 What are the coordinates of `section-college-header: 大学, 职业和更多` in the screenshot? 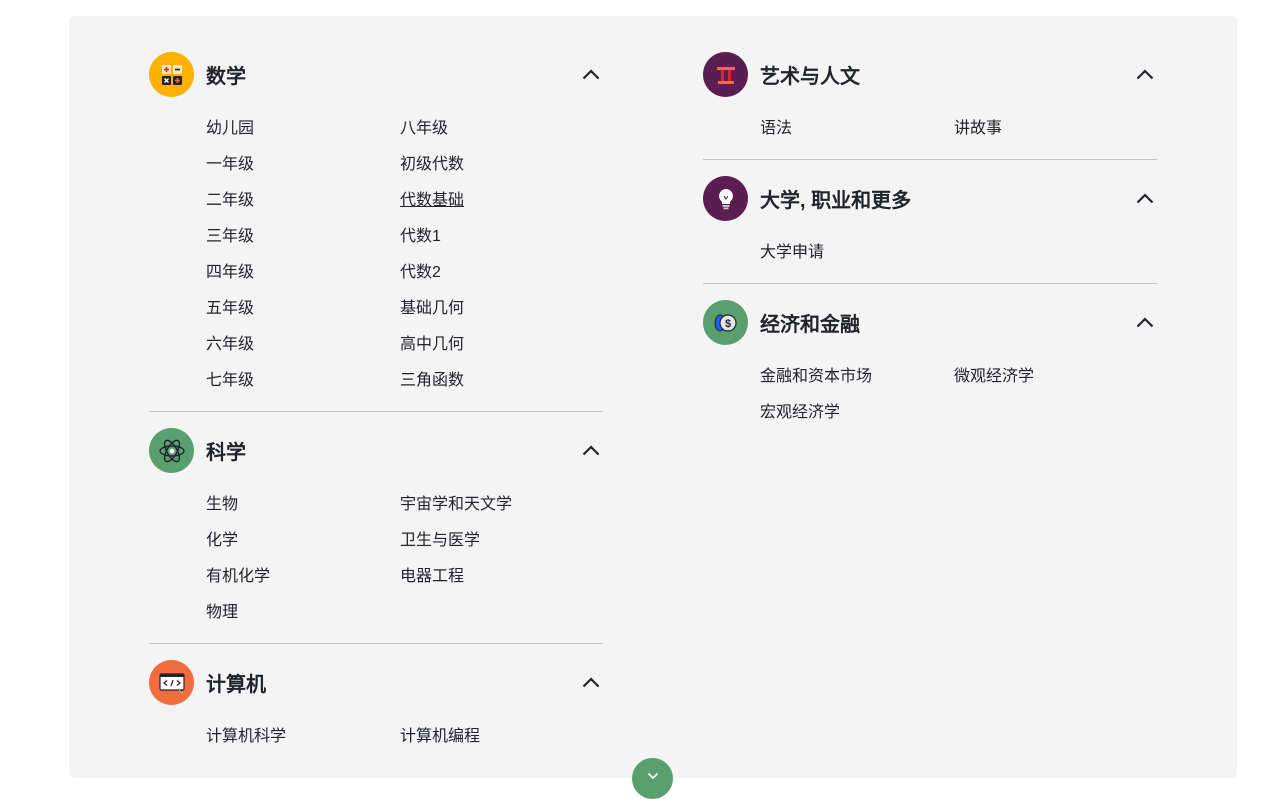 It's located at (930, 198).